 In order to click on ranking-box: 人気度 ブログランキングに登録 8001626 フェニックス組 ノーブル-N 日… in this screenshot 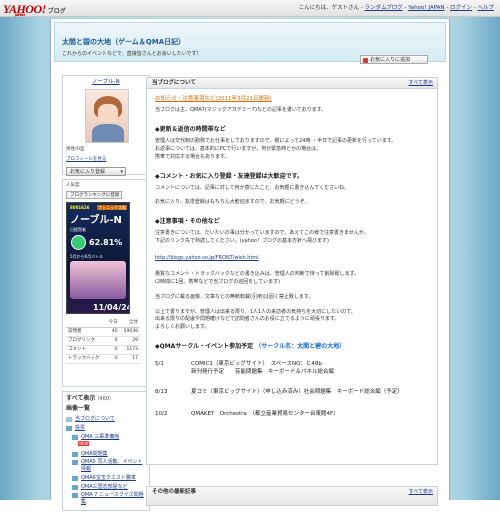, I will do `click(106, 283)`.